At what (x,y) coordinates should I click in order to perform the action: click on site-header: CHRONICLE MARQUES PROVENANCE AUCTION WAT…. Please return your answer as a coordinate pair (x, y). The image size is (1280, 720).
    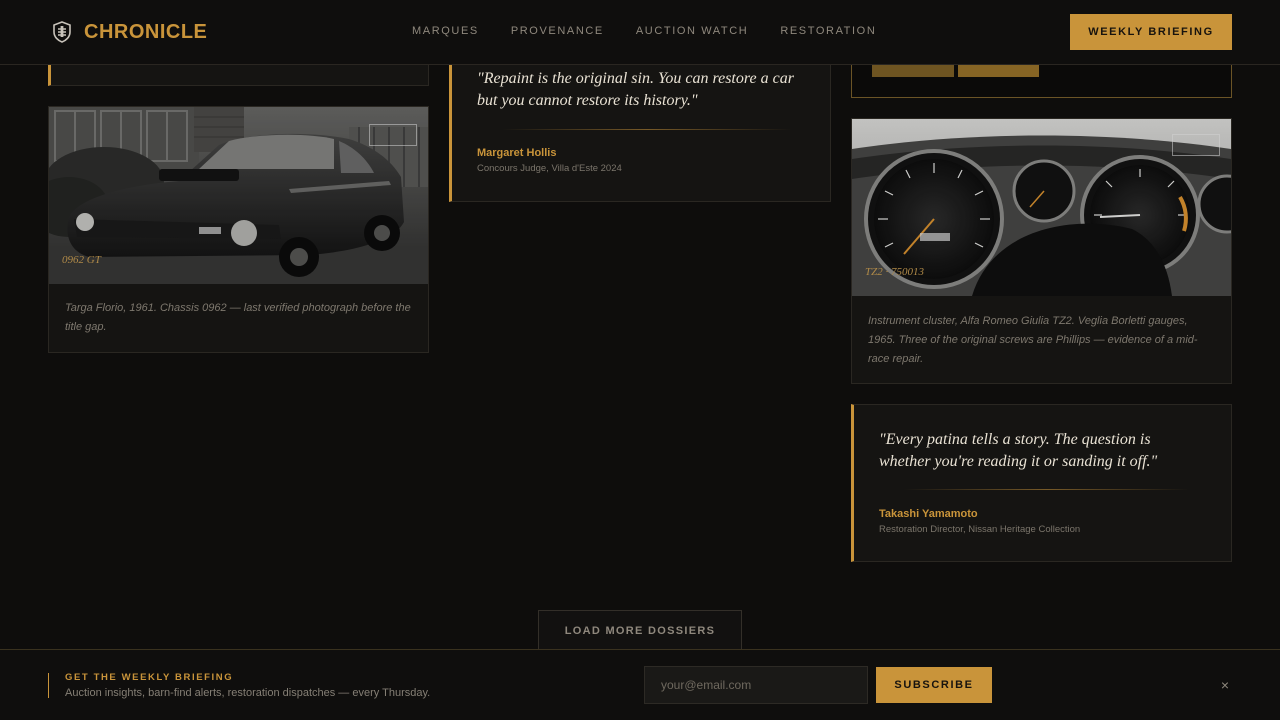
    Looking at the image, I should click on (640, 32).